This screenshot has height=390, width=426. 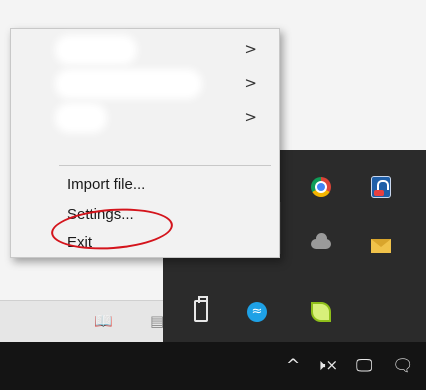 I want to click on leaf-app-icon, so click(x=321, y=312).